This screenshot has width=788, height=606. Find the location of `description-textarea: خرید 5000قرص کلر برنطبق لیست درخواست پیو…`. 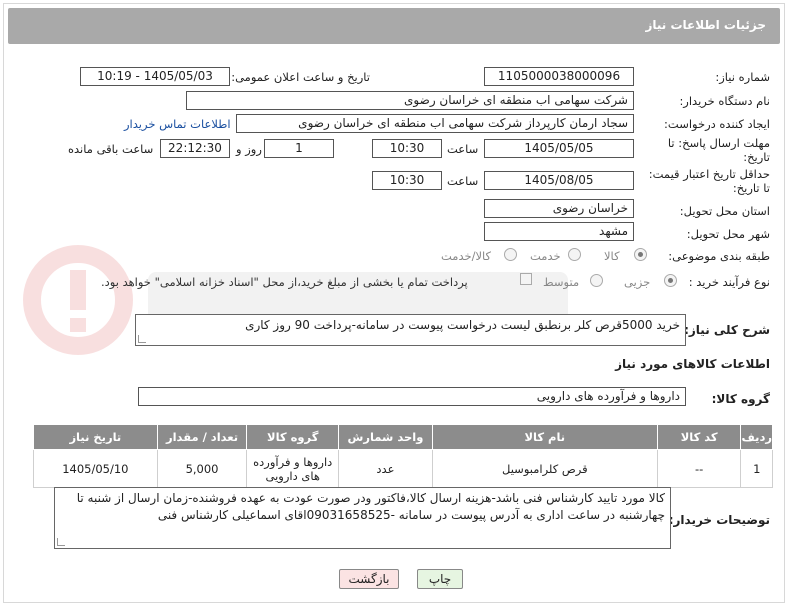

description-textarea: خرید 5000قرص کلر برنطبق لیست درخواست پیو… is located at coordinates (410, 330).